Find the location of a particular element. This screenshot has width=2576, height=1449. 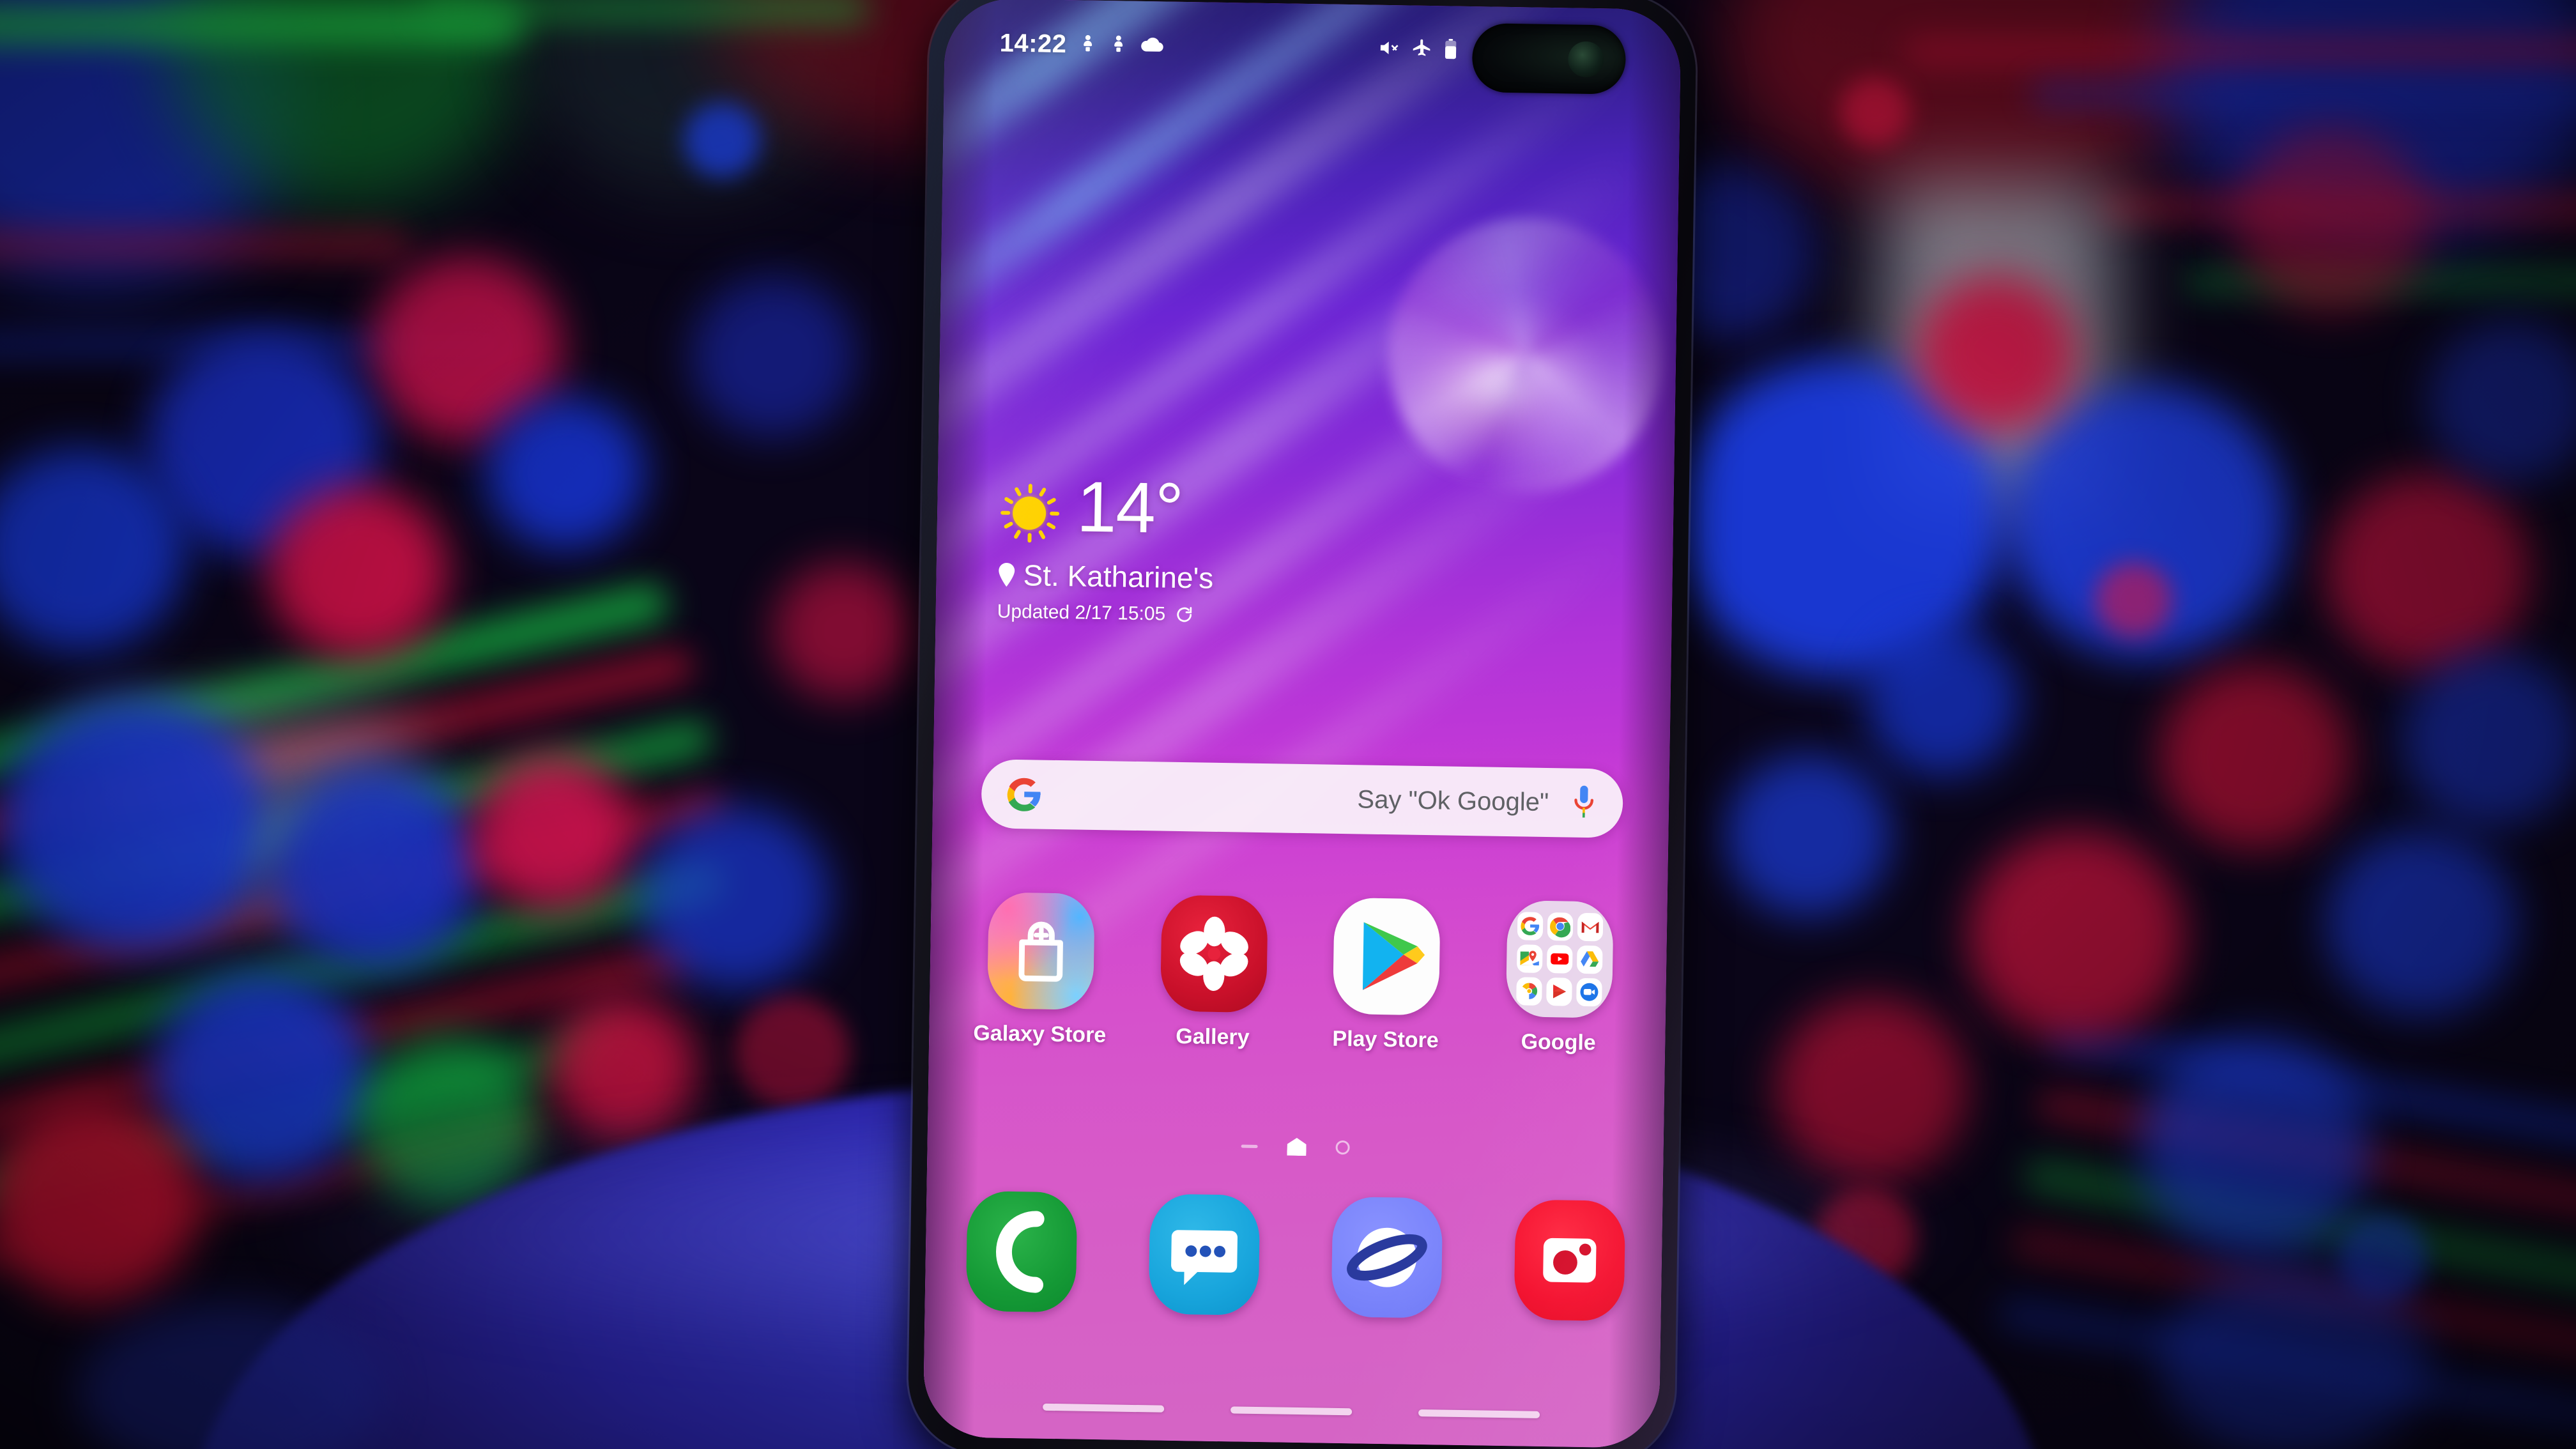

weather-location-text: St. Katharine's is located at coordinates (1118, 576).